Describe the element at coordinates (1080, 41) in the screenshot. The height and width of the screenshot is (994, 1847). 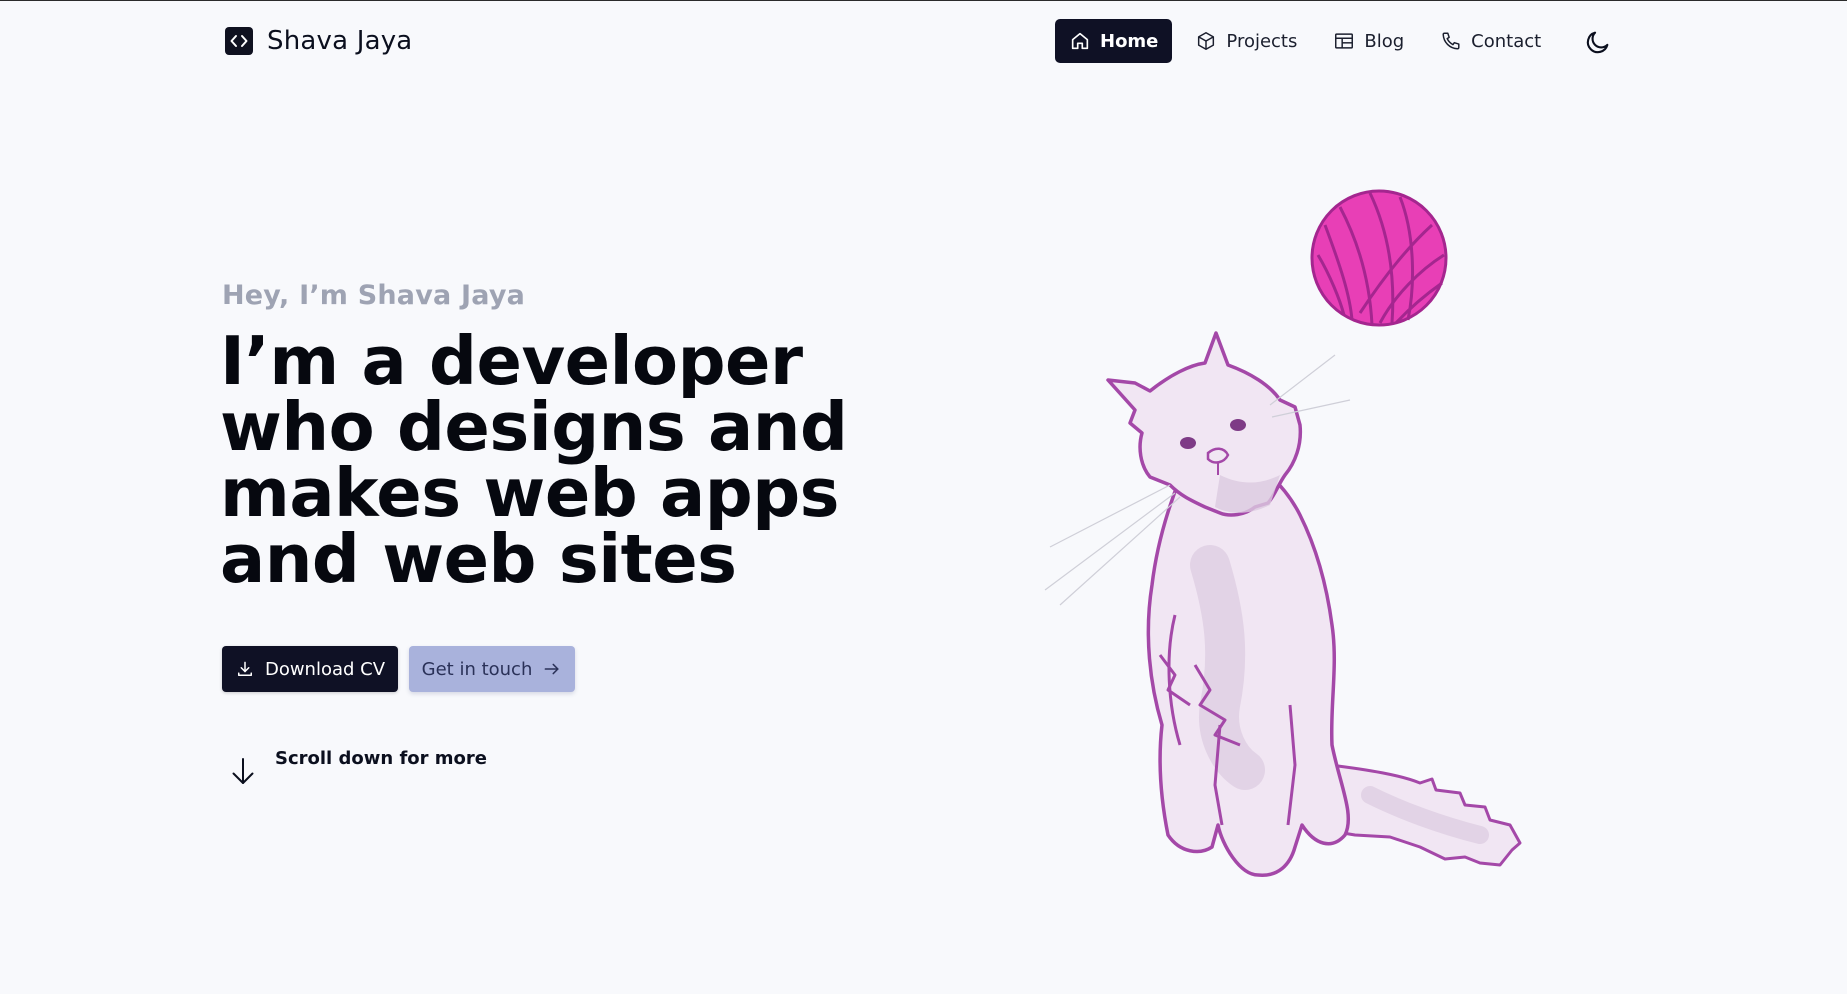
I see `home-icon` at that location.